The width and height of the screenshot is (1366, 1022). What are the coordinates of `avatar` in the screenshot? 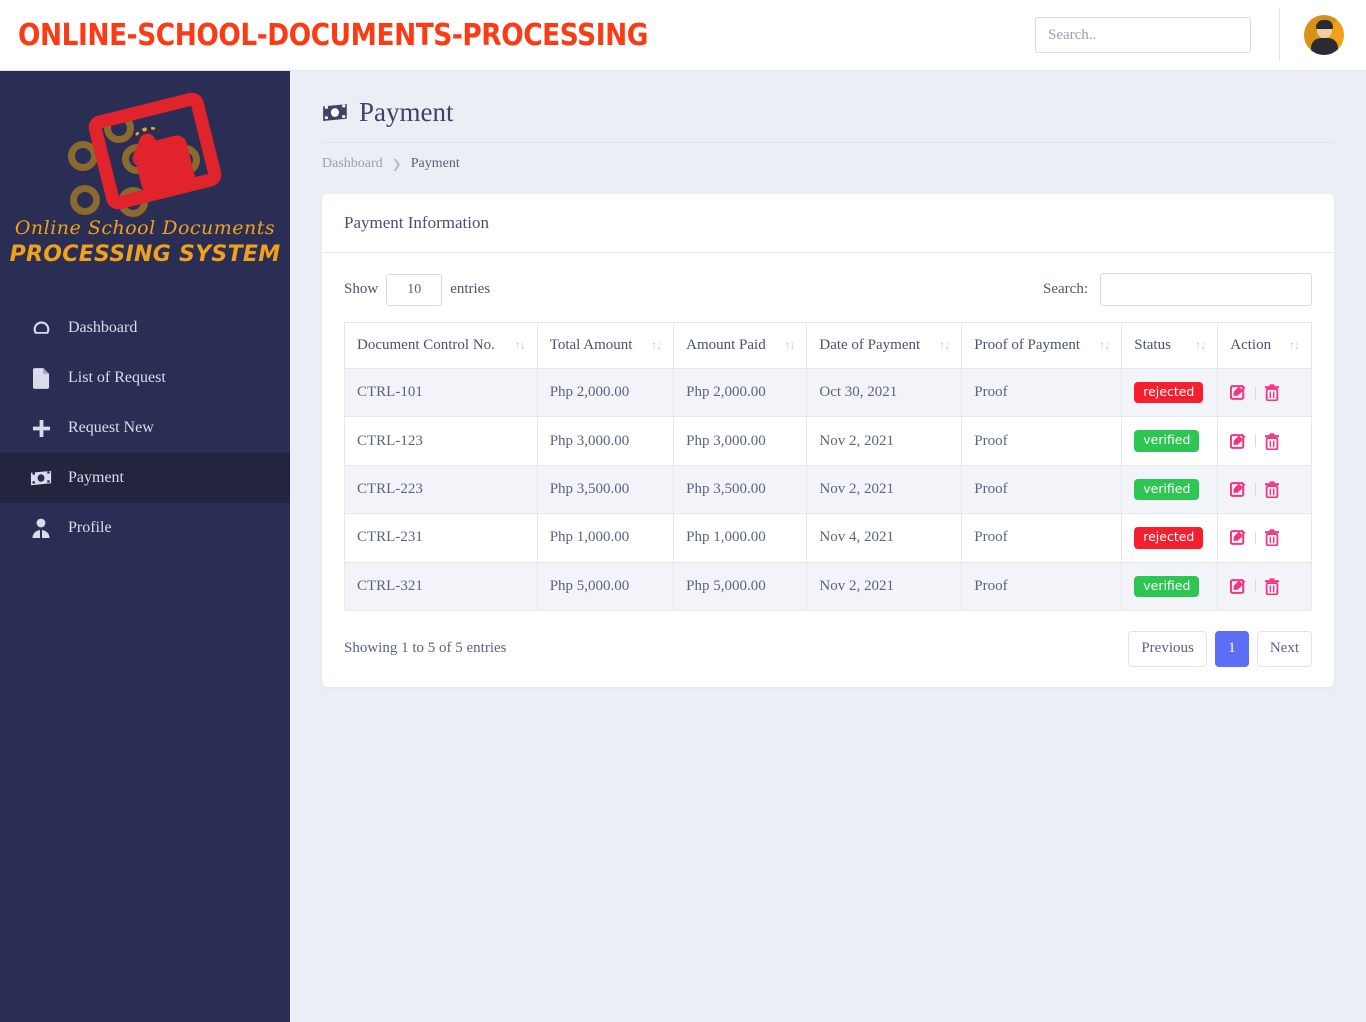 It's located at (1324, 35).